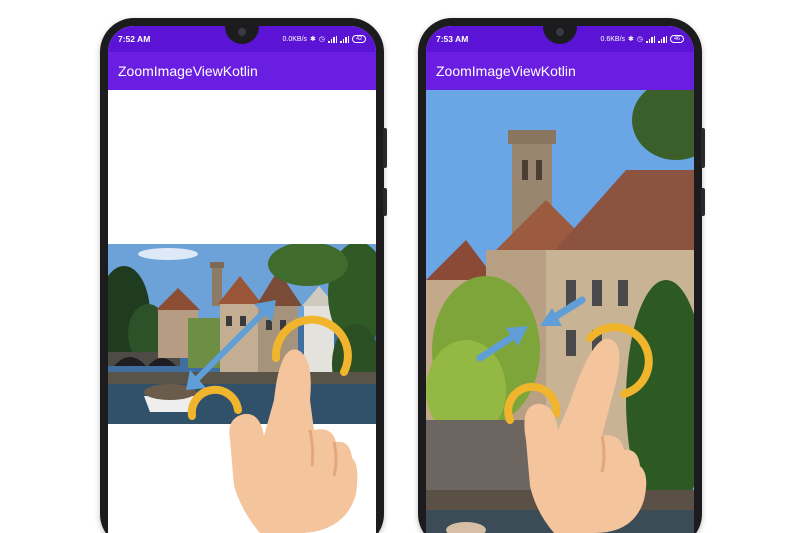  What do you see at coordinates (295, 39) in the screenshot?
I see `network-speed: 0.0KB/s` at bounding box center [295, 39].